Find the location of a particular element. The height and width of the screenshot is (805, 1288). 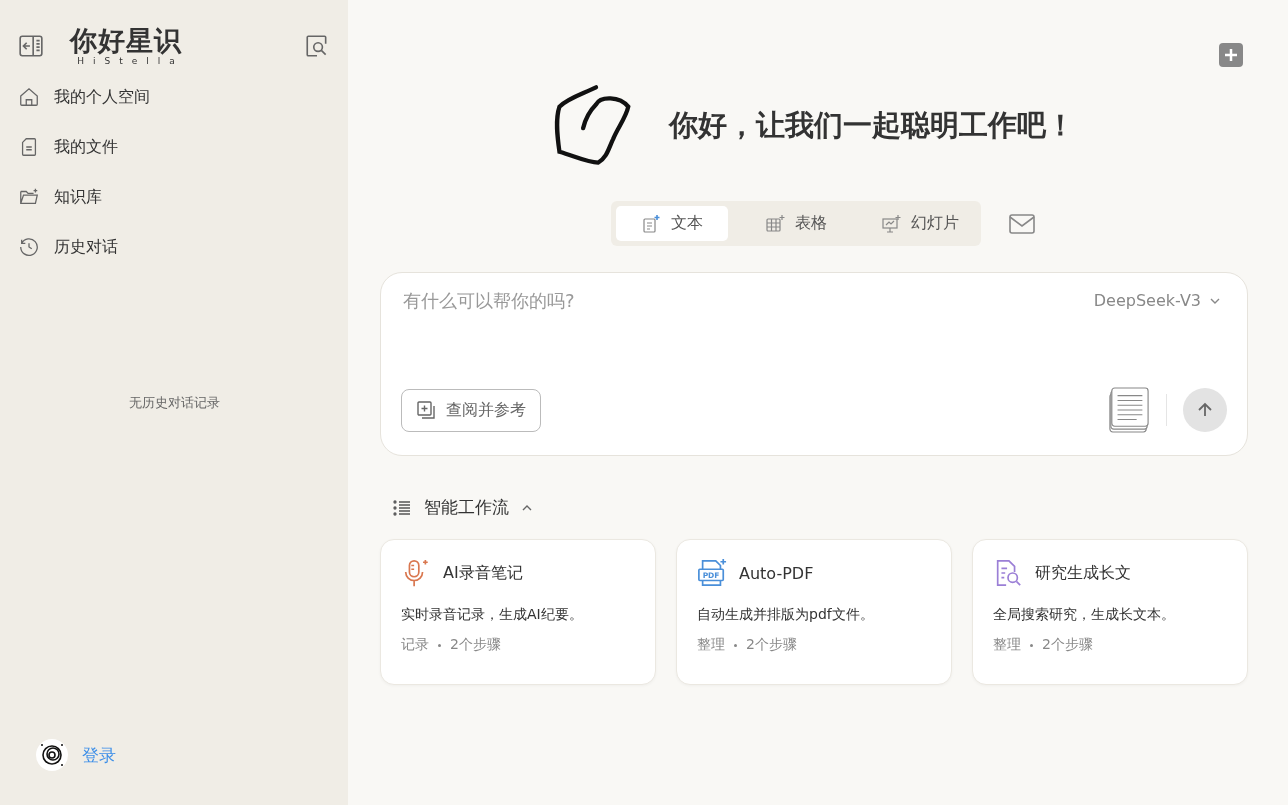

card-title: Auto-PDF is located at coordinates (776, 573).